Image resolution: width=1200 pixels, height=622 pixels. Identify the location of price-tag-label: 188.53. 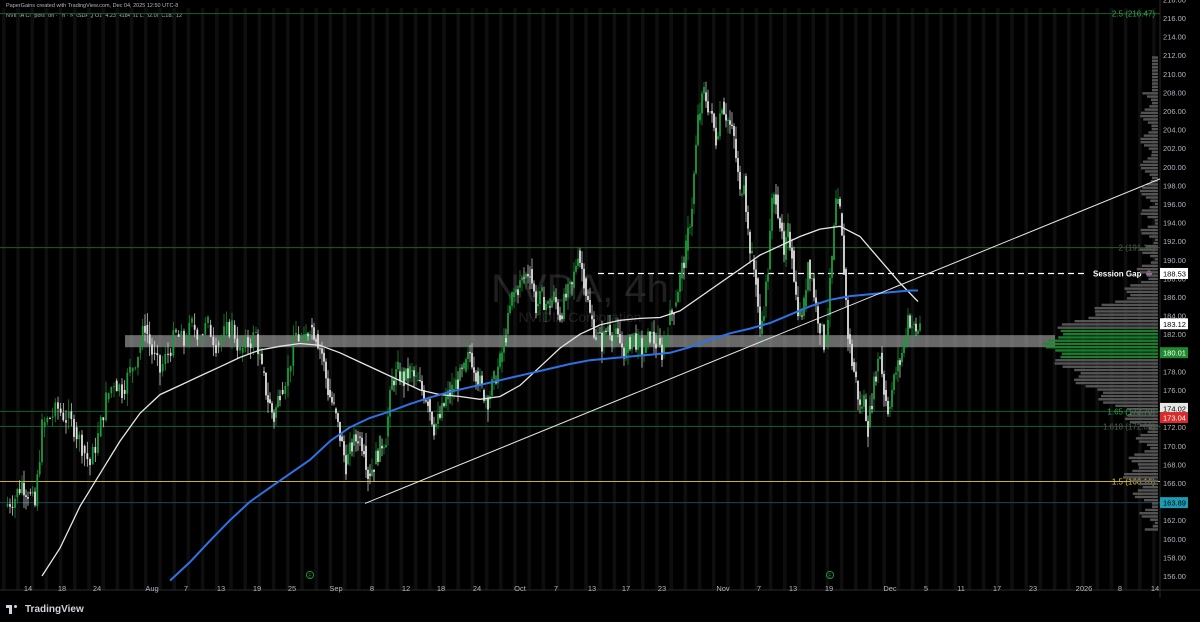
(1174, 273).